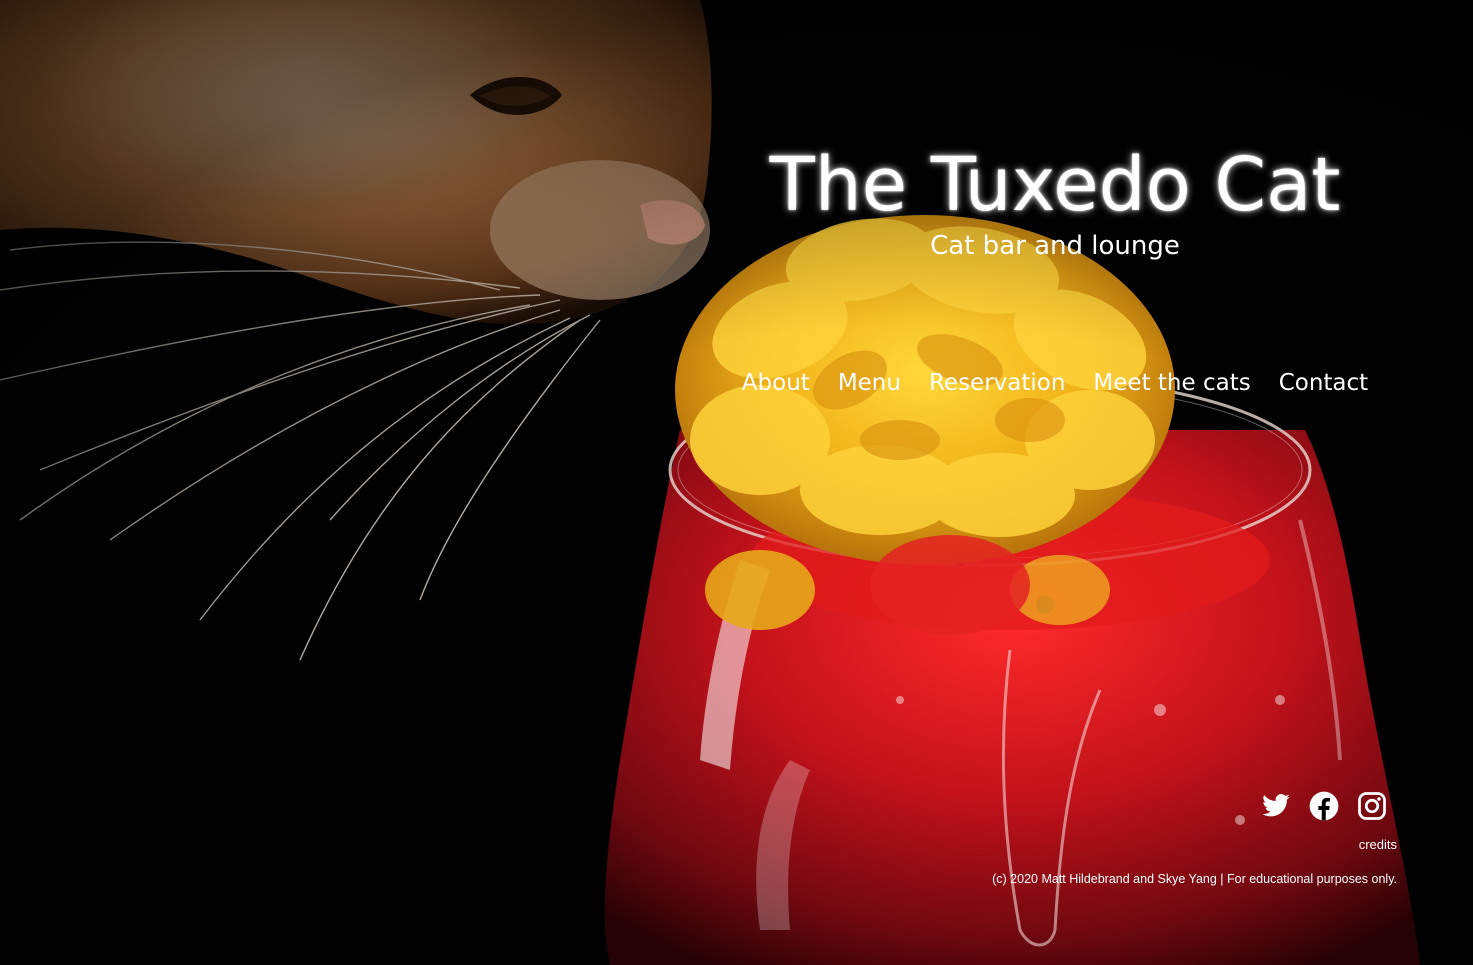 The height and width of the screenshot is (965, 1473). Describe the element at coordinates (1055, 246) in the screenshot. I see `site-tagline: Cat bar and lounge` at that location.